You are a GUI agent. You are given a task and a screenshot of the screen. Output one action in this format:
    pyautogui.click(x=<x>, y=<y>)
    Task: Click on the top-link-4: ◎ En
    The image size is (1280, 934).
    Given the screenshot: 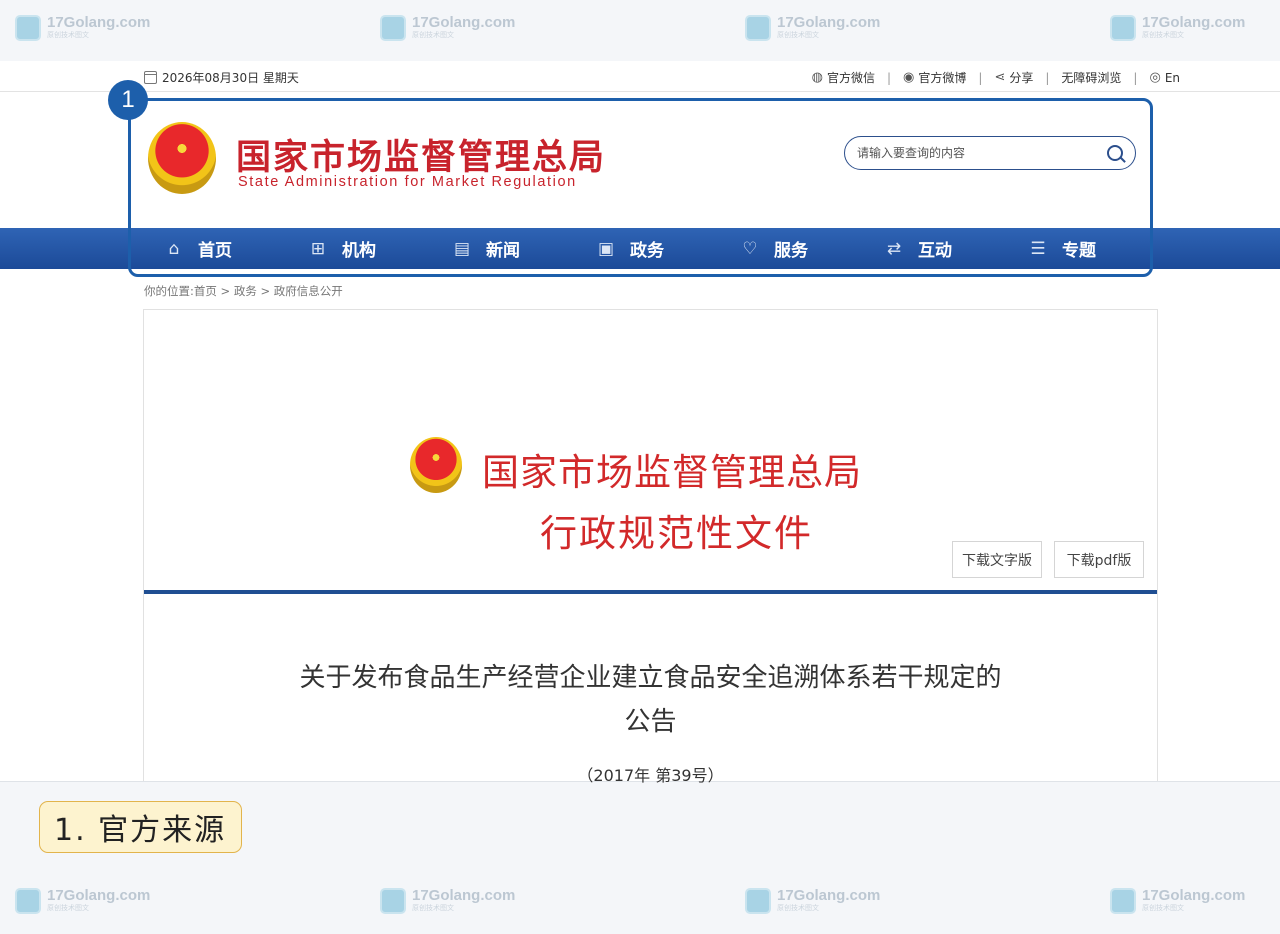 What is the action you would take?
    pyautogui.click(x=1164, y=77)
    